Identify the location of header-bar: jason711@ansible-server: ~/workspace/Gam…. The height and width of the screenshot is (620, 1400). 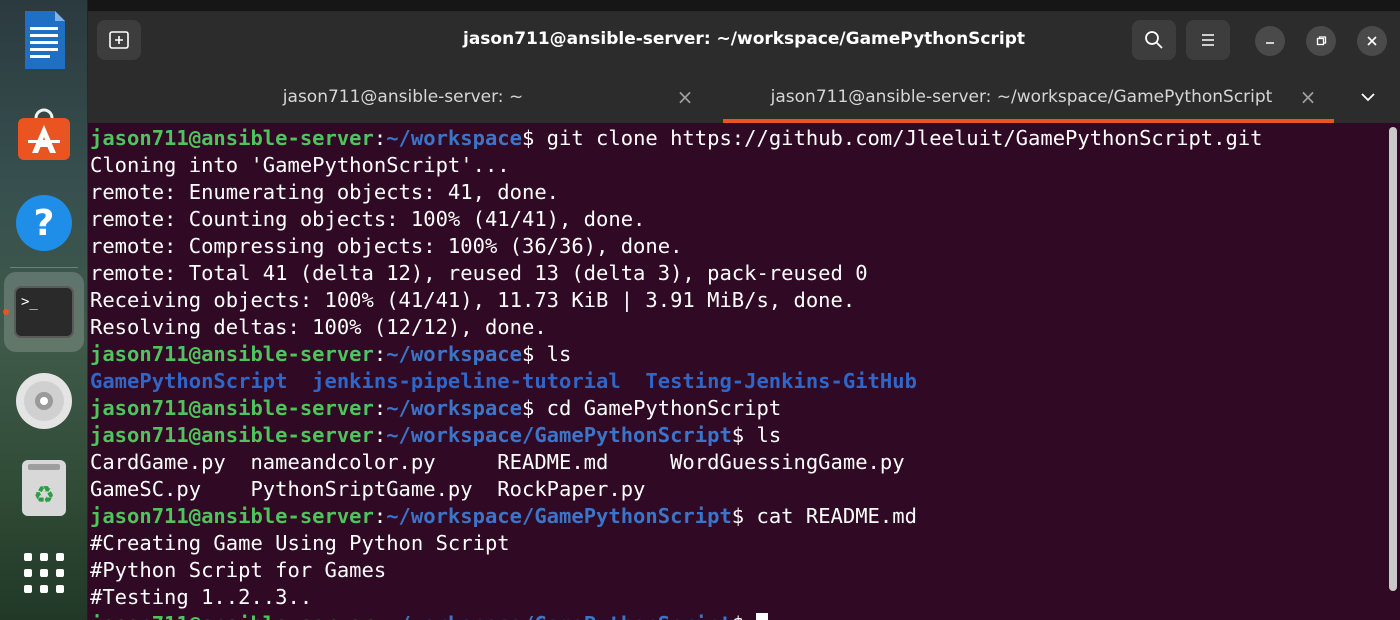
(744, 41).